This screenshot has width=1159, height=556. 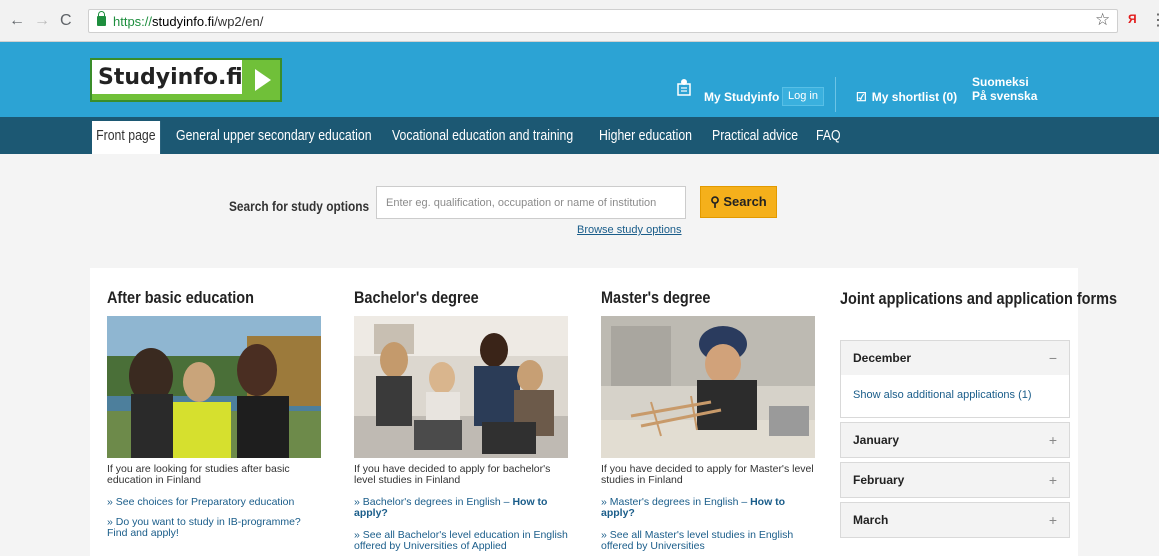 I want to click on nav-higher-education: Higher education, so click(x=645, y=135).